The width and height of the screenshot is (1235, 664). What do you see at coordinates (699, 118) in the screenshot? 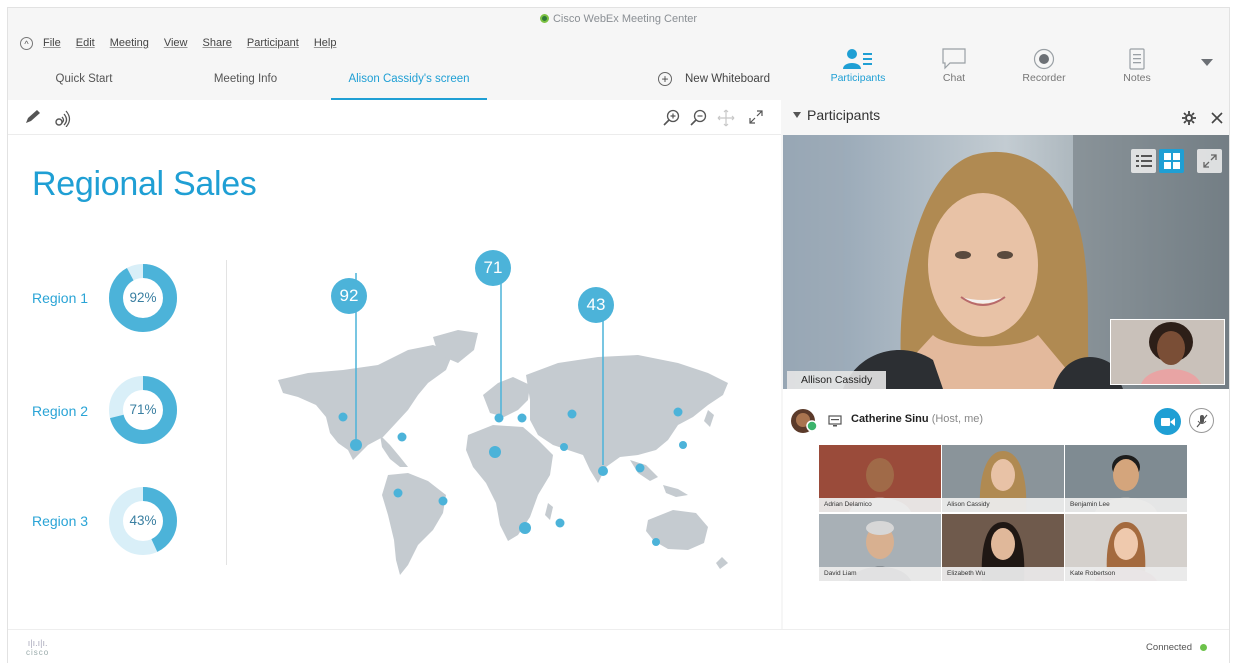
I see `zoom-out-icon` at bounding box center [699, 118].